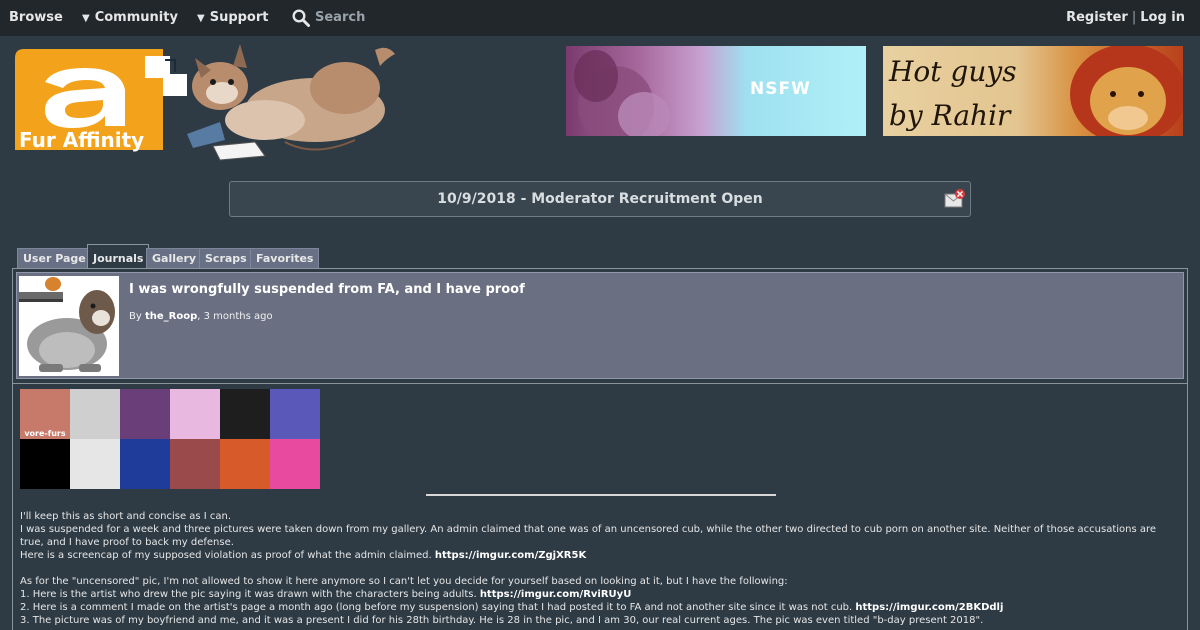 Image resolution: width=1200 pixels, height=630 pixels. What do you see at coordinates (235, 316) in the screenshot?
I see `journal-time: , 3 months ago` at bounding box center [235, 316].